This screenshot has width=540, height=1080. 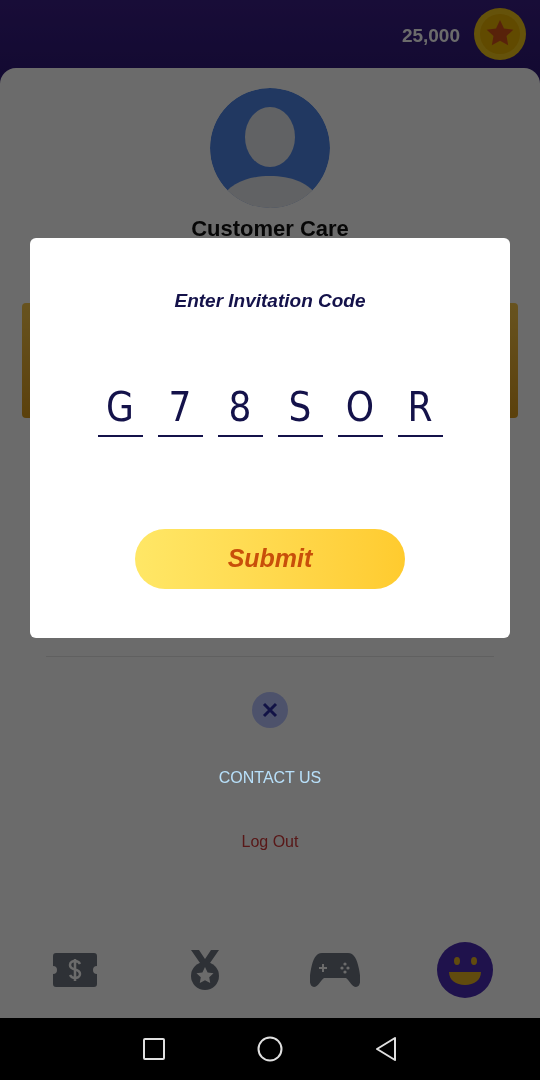 I want to click on code-digit-field: R, so click(x=420, y=409).